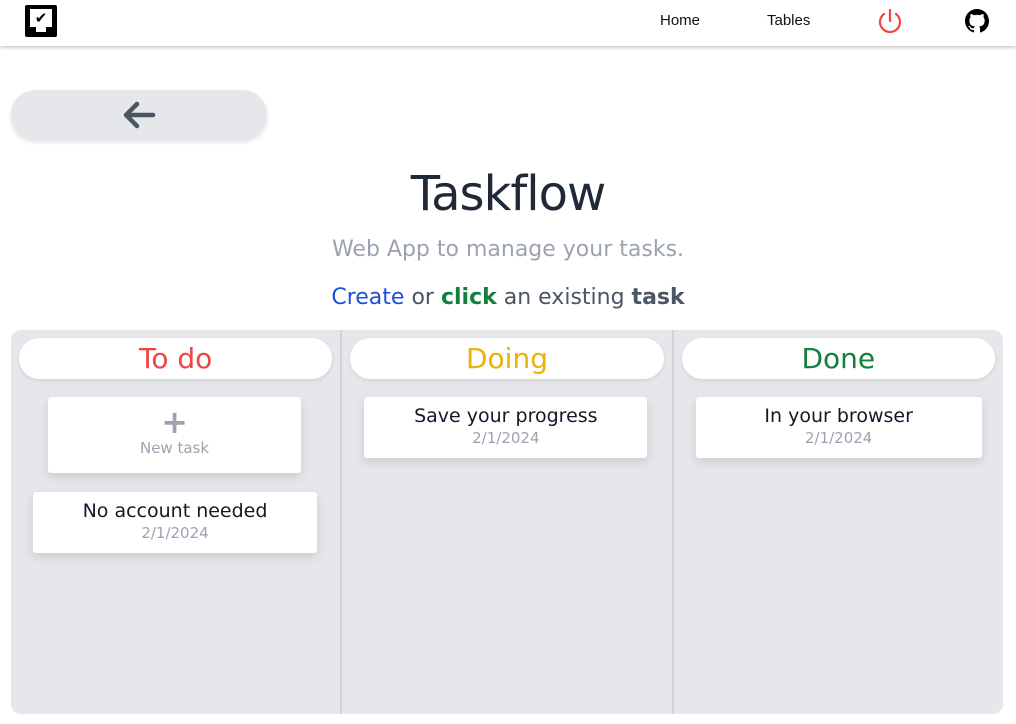 The height and width of the screenshot is (724, 1016). What do you see at coordinates (174, 422) in the screenshot?
I see `plus-icon: +` at bounding box center [174, 422].